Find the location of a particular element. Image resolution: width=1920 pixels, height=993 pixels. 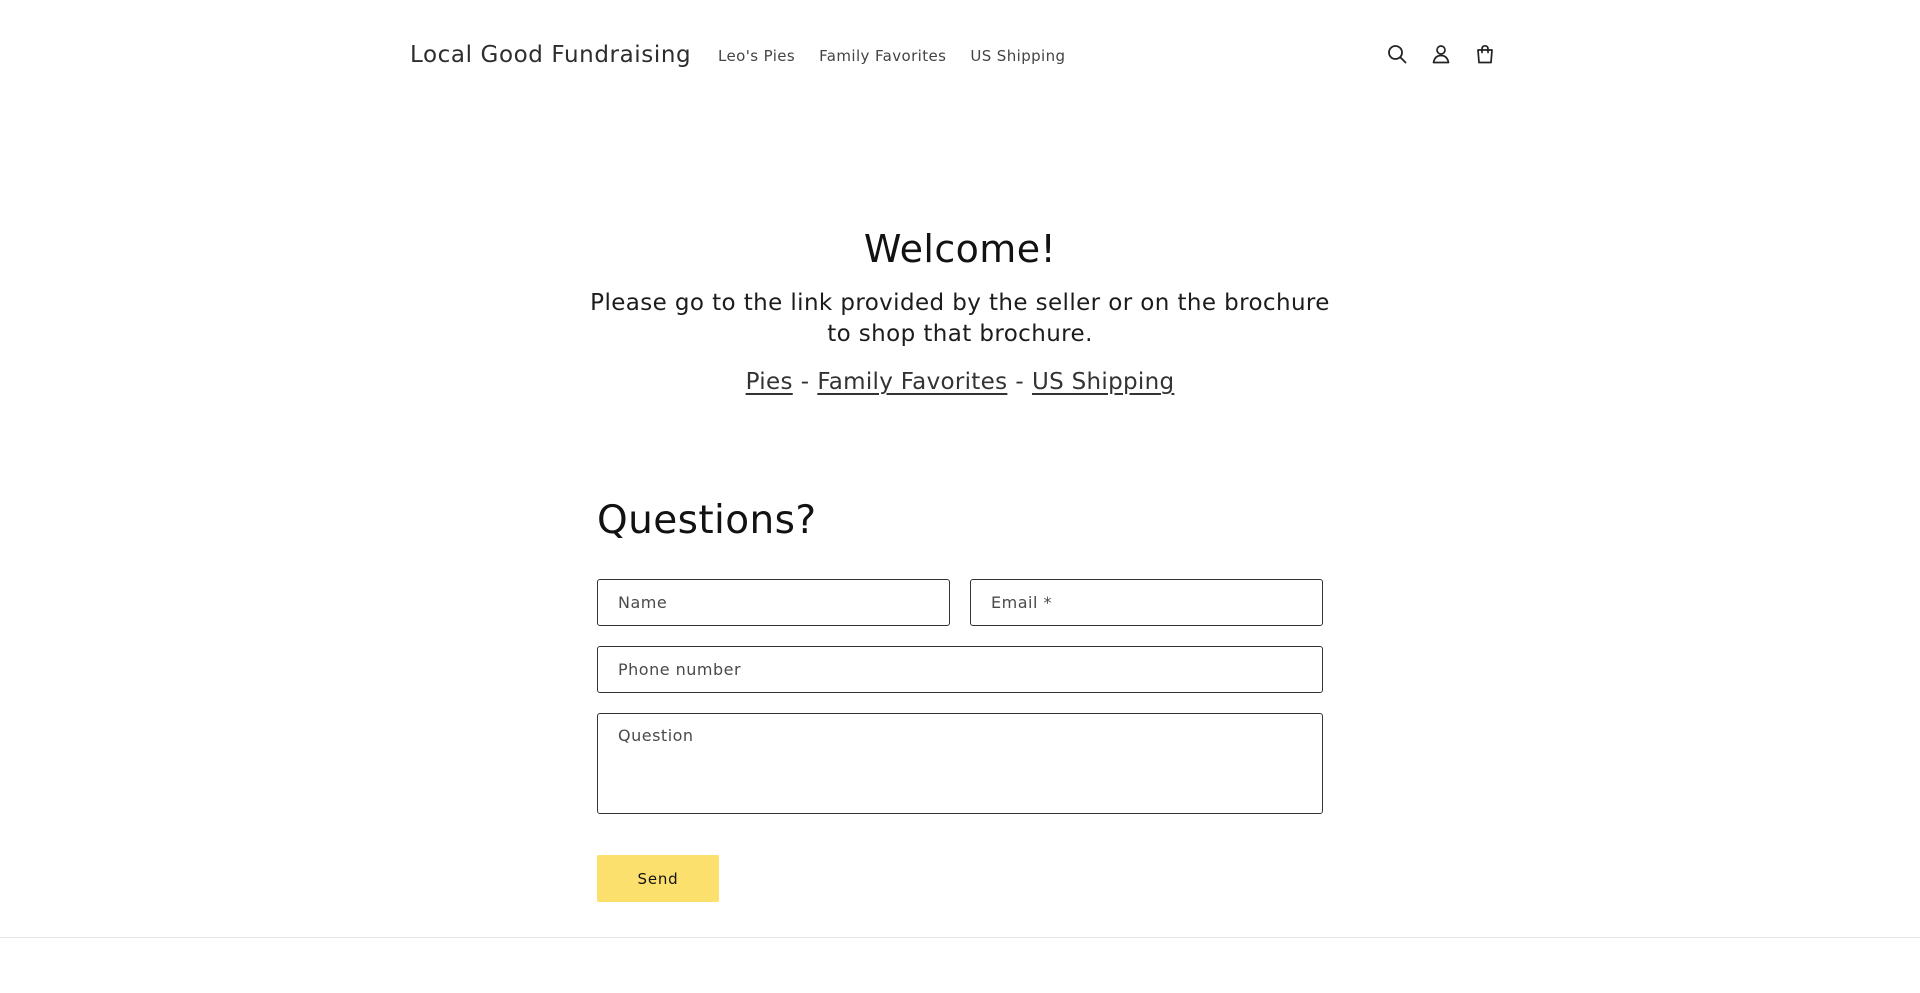

header-icons is located at coordinates (1441, 54).